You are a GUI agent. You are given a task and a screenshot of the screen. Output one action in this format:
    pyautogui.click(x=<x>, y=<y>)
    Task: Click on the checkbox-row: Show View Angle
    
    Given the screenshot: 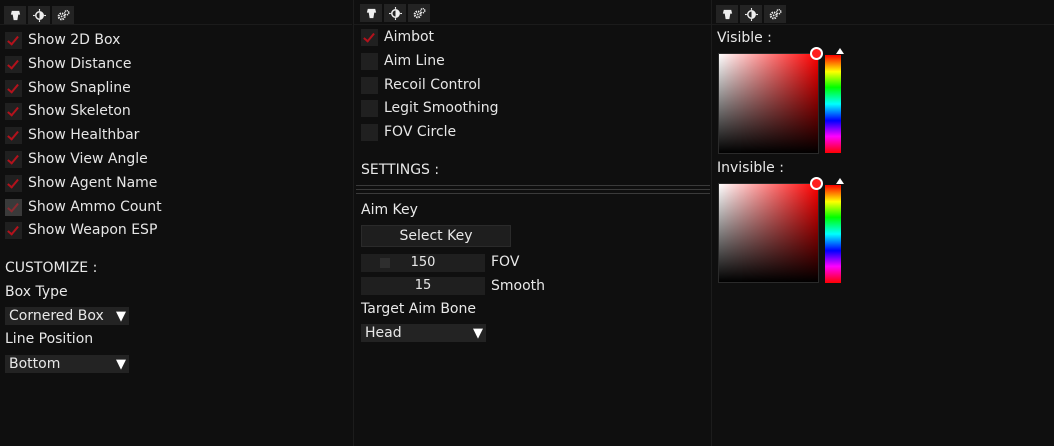 What is the action you would take?
    pyautogui.click(x=76, y=159)
    